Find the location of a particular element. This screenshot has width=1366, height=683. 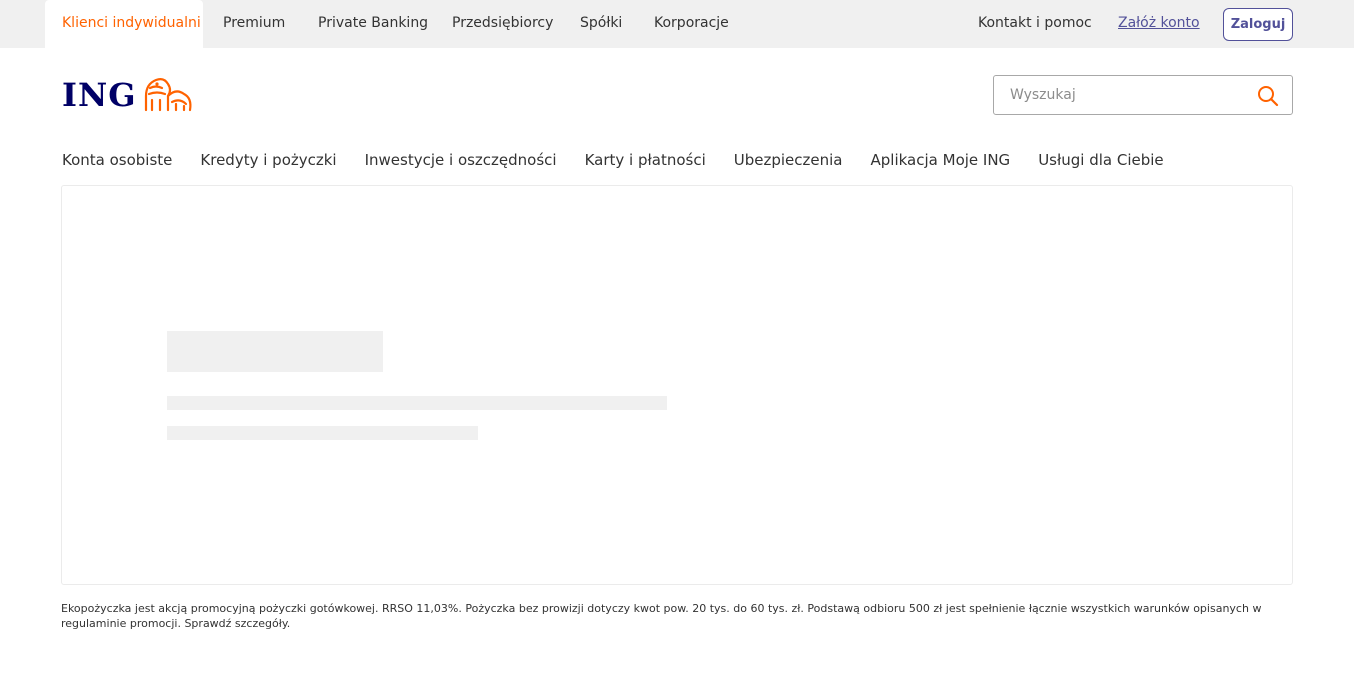

search-icon is located at coordinates (1268, 96).